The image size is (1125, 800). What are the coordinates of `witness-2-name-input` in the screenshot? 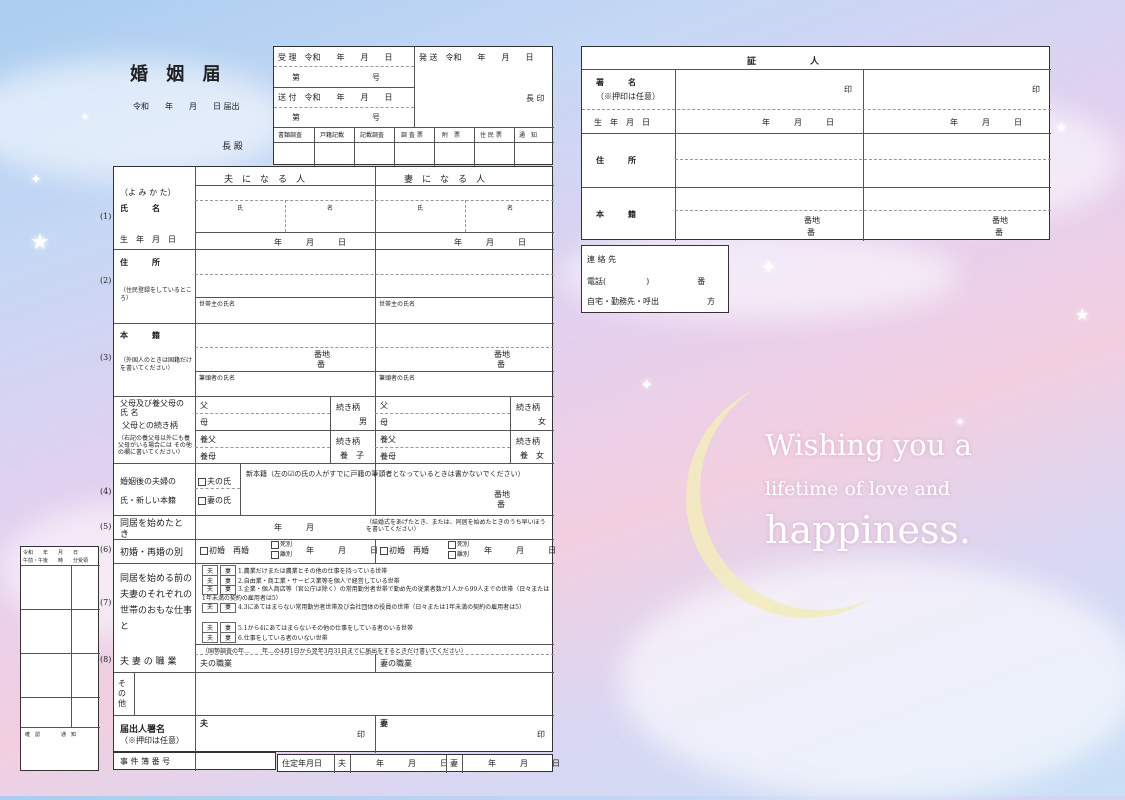 It's located at (957, 89).